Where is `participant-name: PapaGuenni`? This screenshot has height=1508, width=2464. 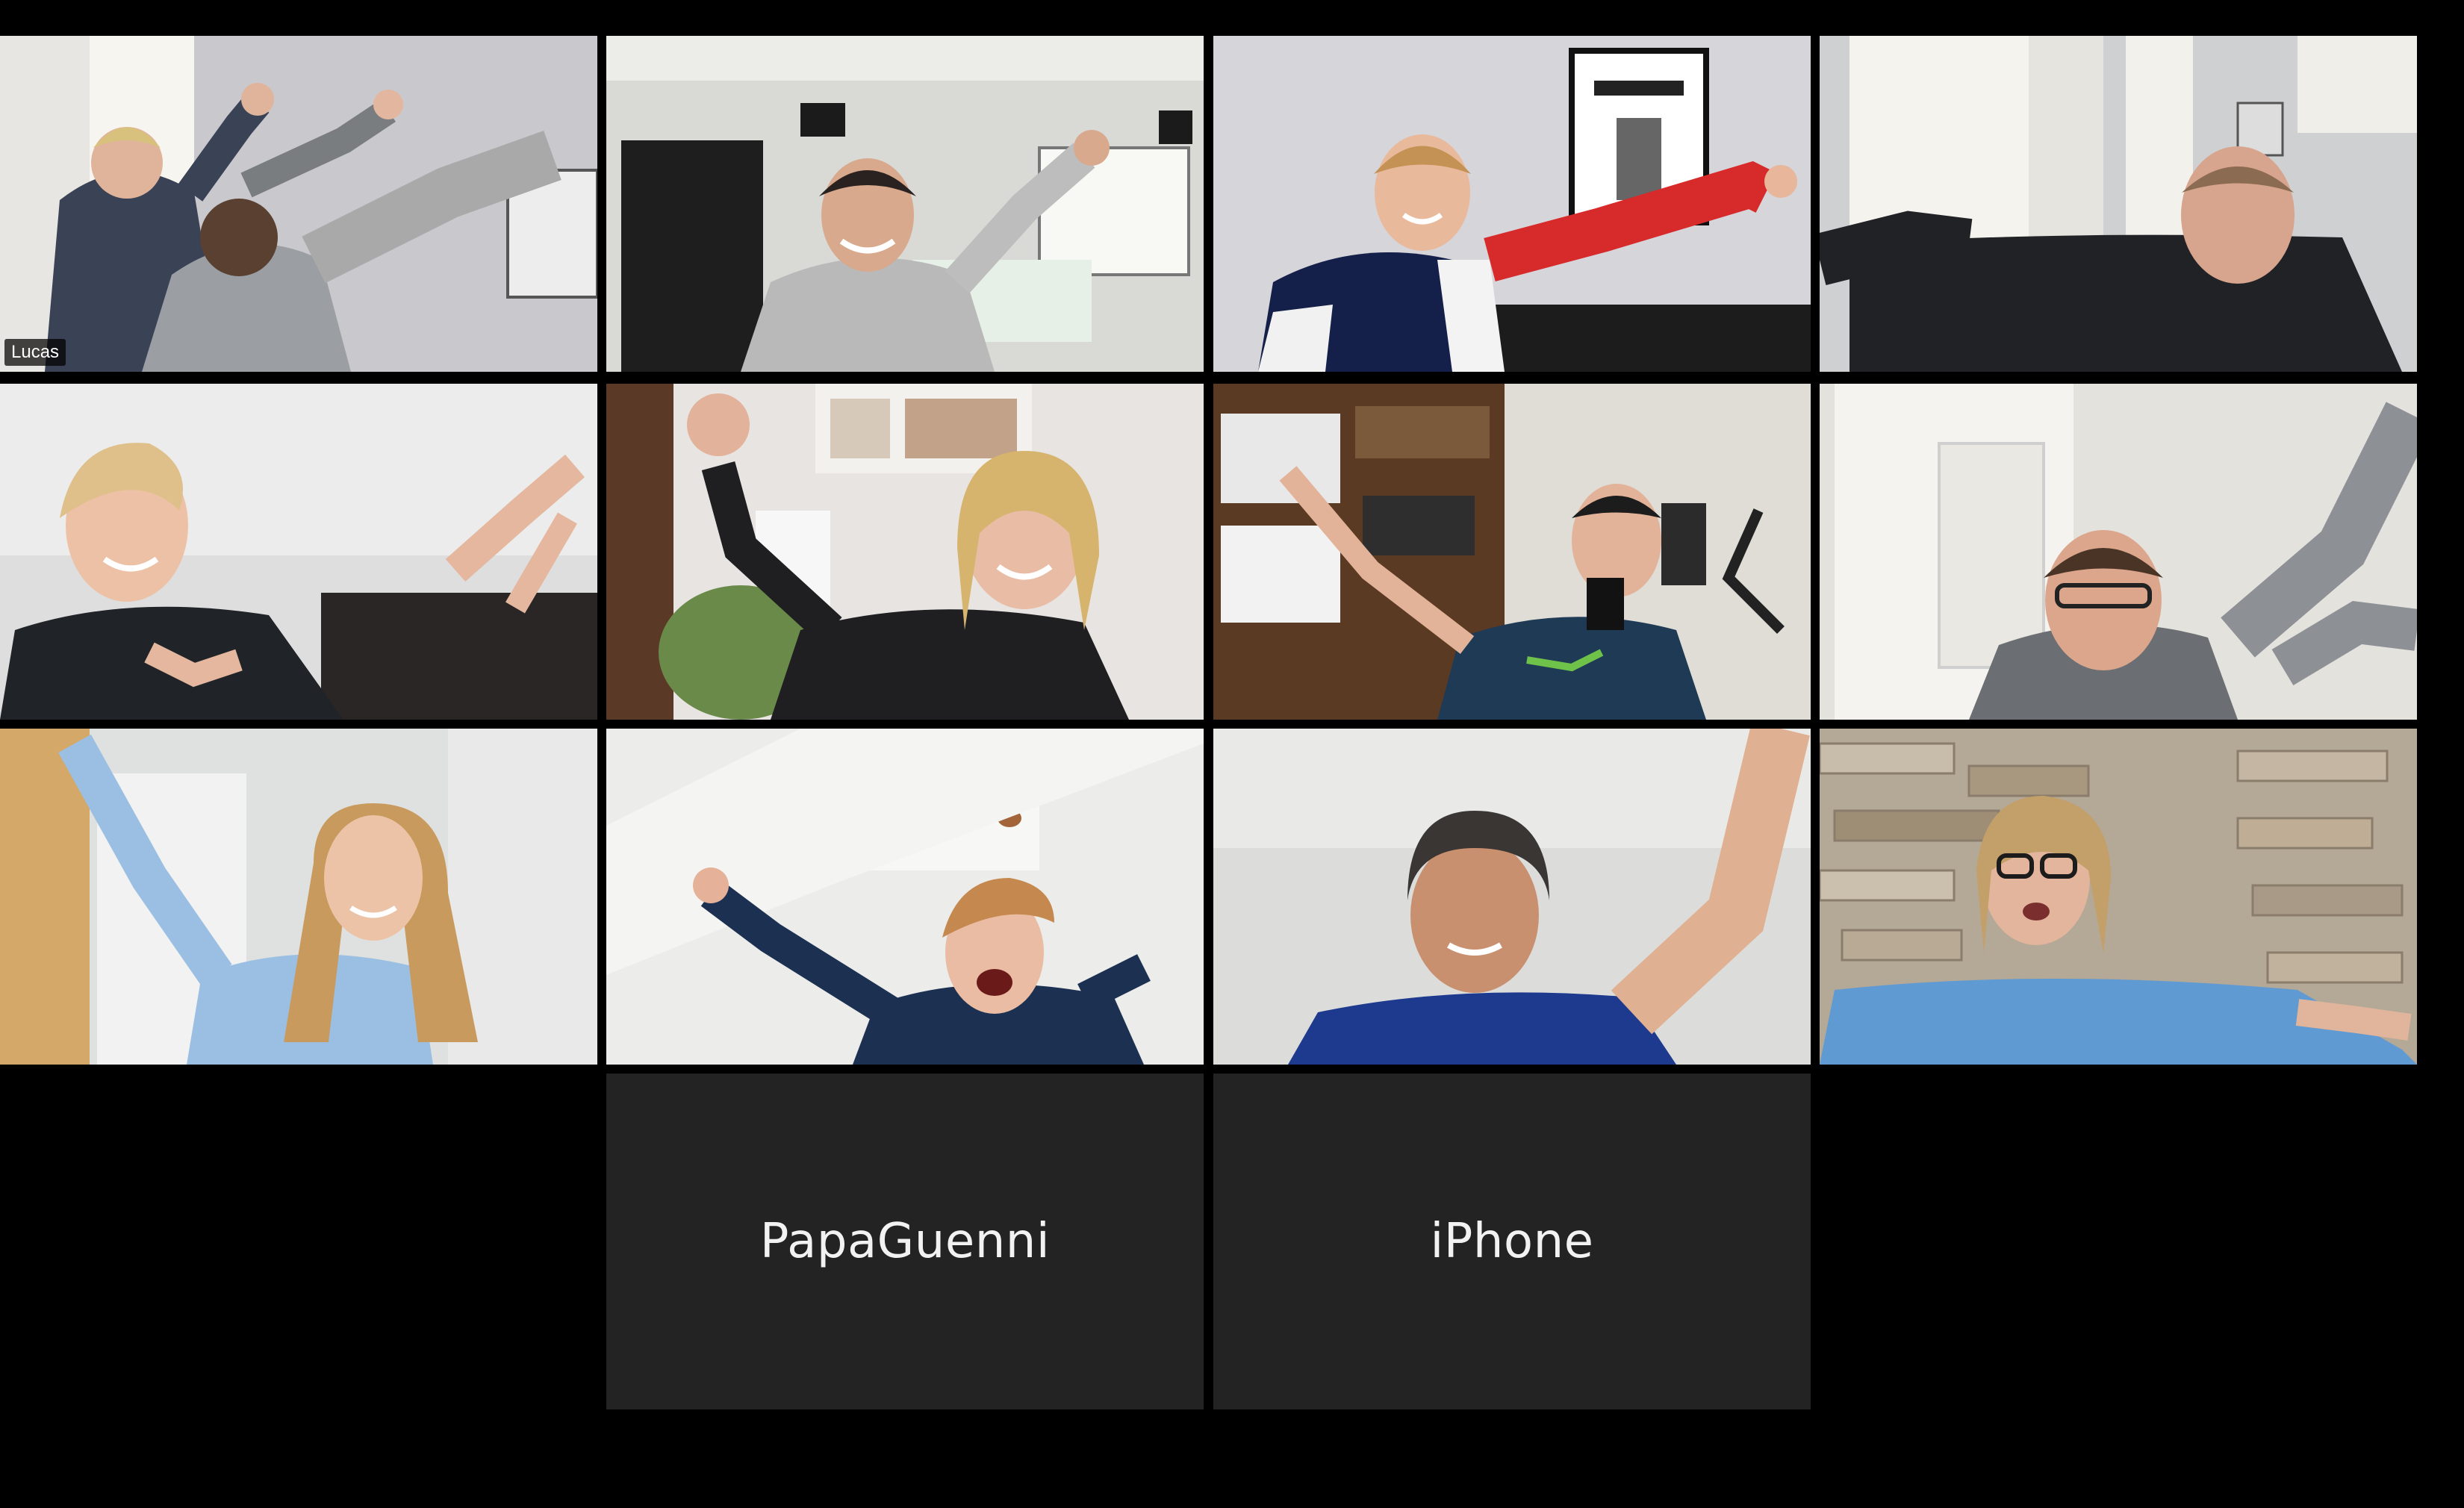
participant-name: PapaGuenni is located at coordinates (905, 1241).